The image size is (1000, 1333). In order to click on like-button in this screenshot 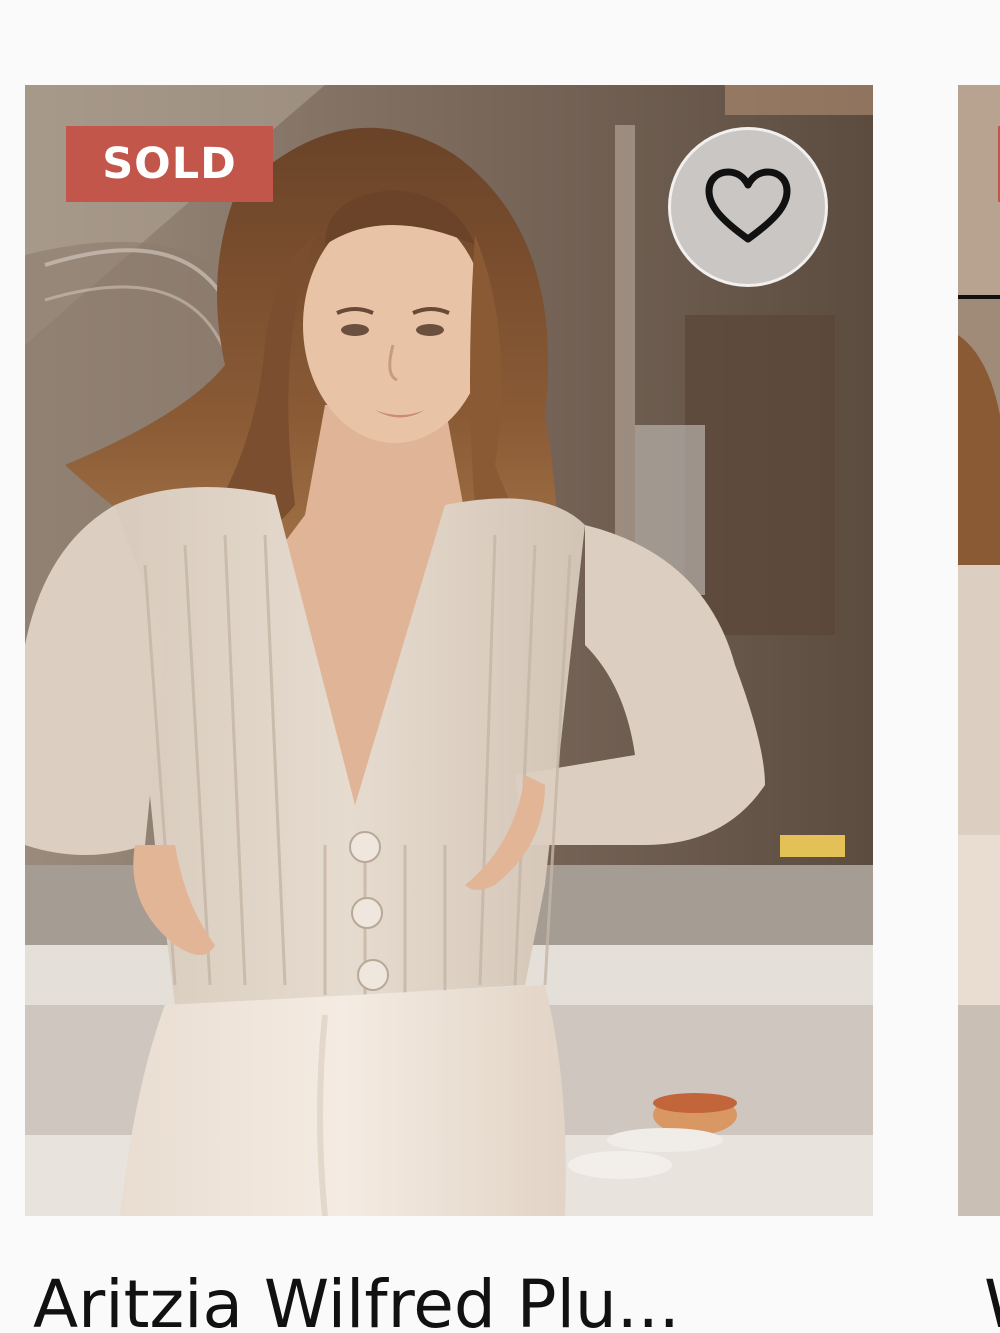, I will do `click(748, 207)`.